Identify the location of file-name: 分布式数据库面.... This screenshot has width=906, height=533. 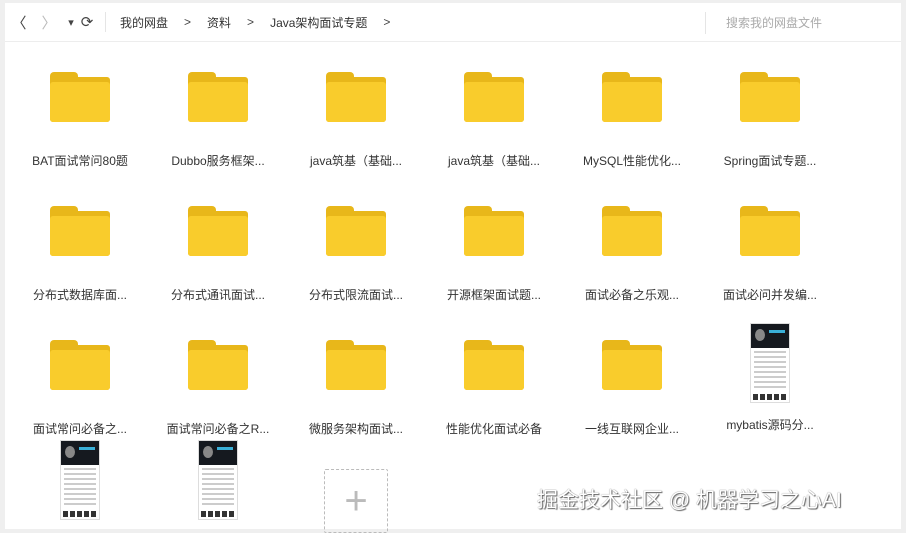
(79, 295).